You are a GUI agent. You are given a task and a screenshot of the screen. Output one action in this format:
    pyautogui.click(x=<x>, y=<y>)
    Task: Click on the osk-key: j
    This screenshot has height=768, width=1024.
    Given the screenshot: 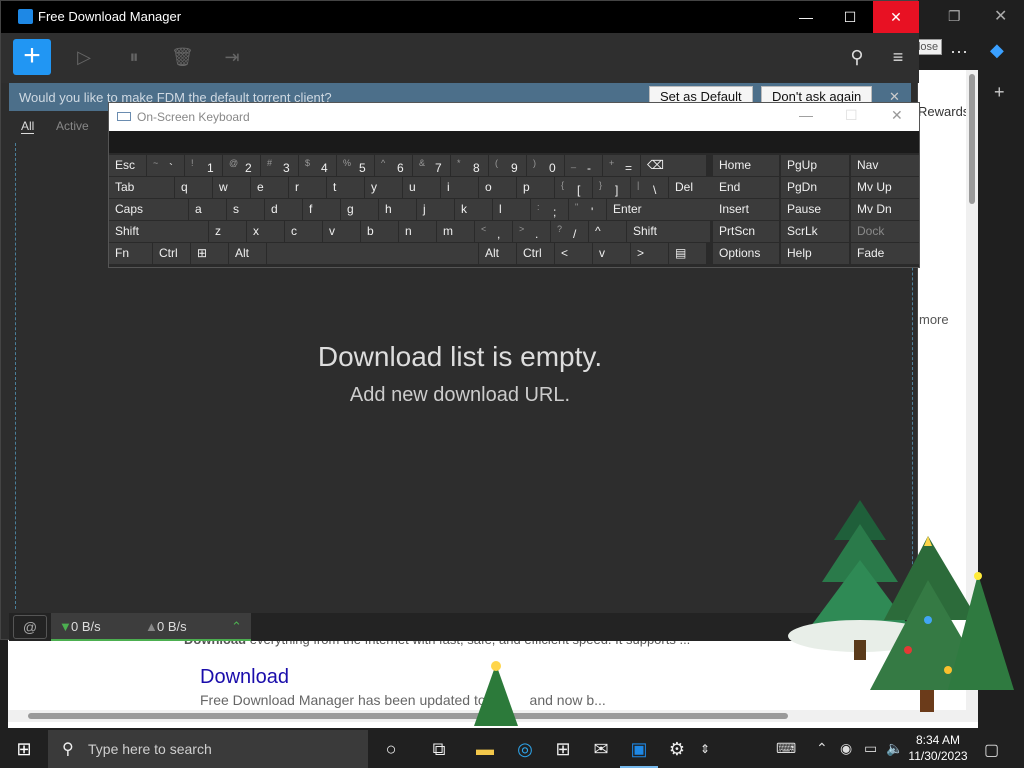 What is the action you would take?
    pyautogui.click(x=435, y=209)
    